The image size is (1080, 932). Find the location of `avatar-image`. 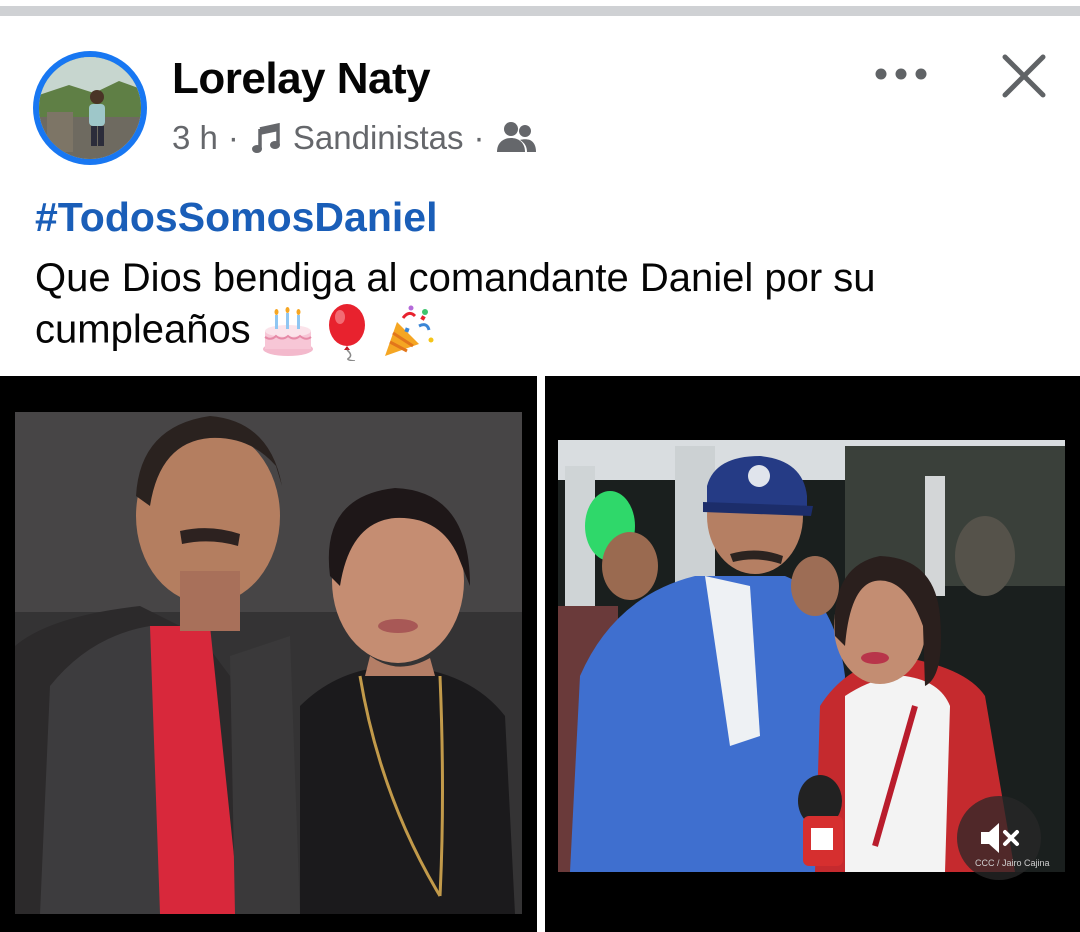

avatar-image is located at coordinates (90, 108).